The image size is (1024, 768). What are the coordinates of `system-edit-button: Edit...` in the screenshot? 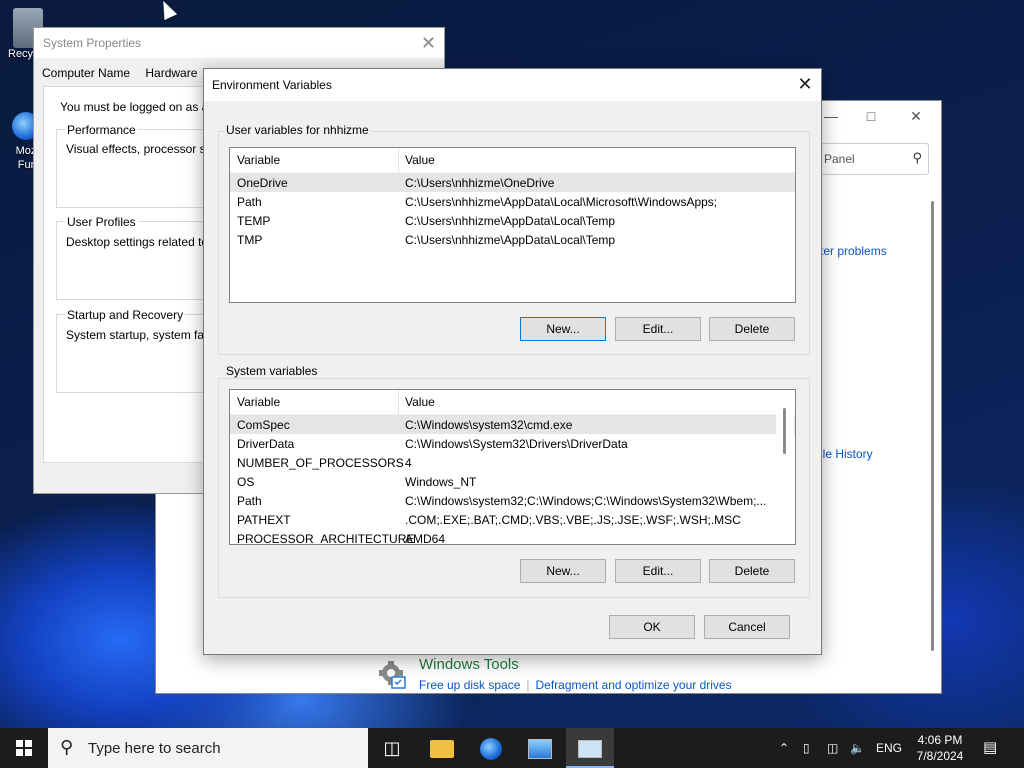 It's located at (658, 571).